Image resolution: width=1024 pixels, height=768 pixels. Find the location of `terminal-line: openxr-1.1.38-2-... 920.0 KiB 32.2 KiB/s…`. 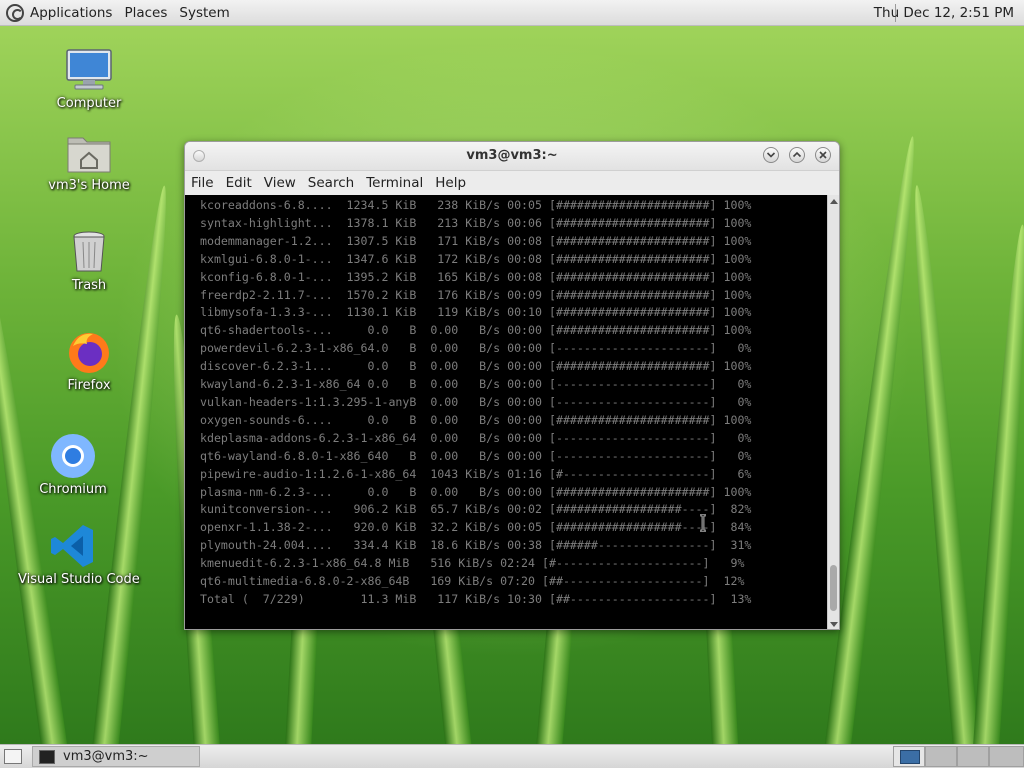

terminal-line: openxr-1.1.38-2-... 920.0 KiB 32.2 KiB/s… is located at coordinates (472, 527).